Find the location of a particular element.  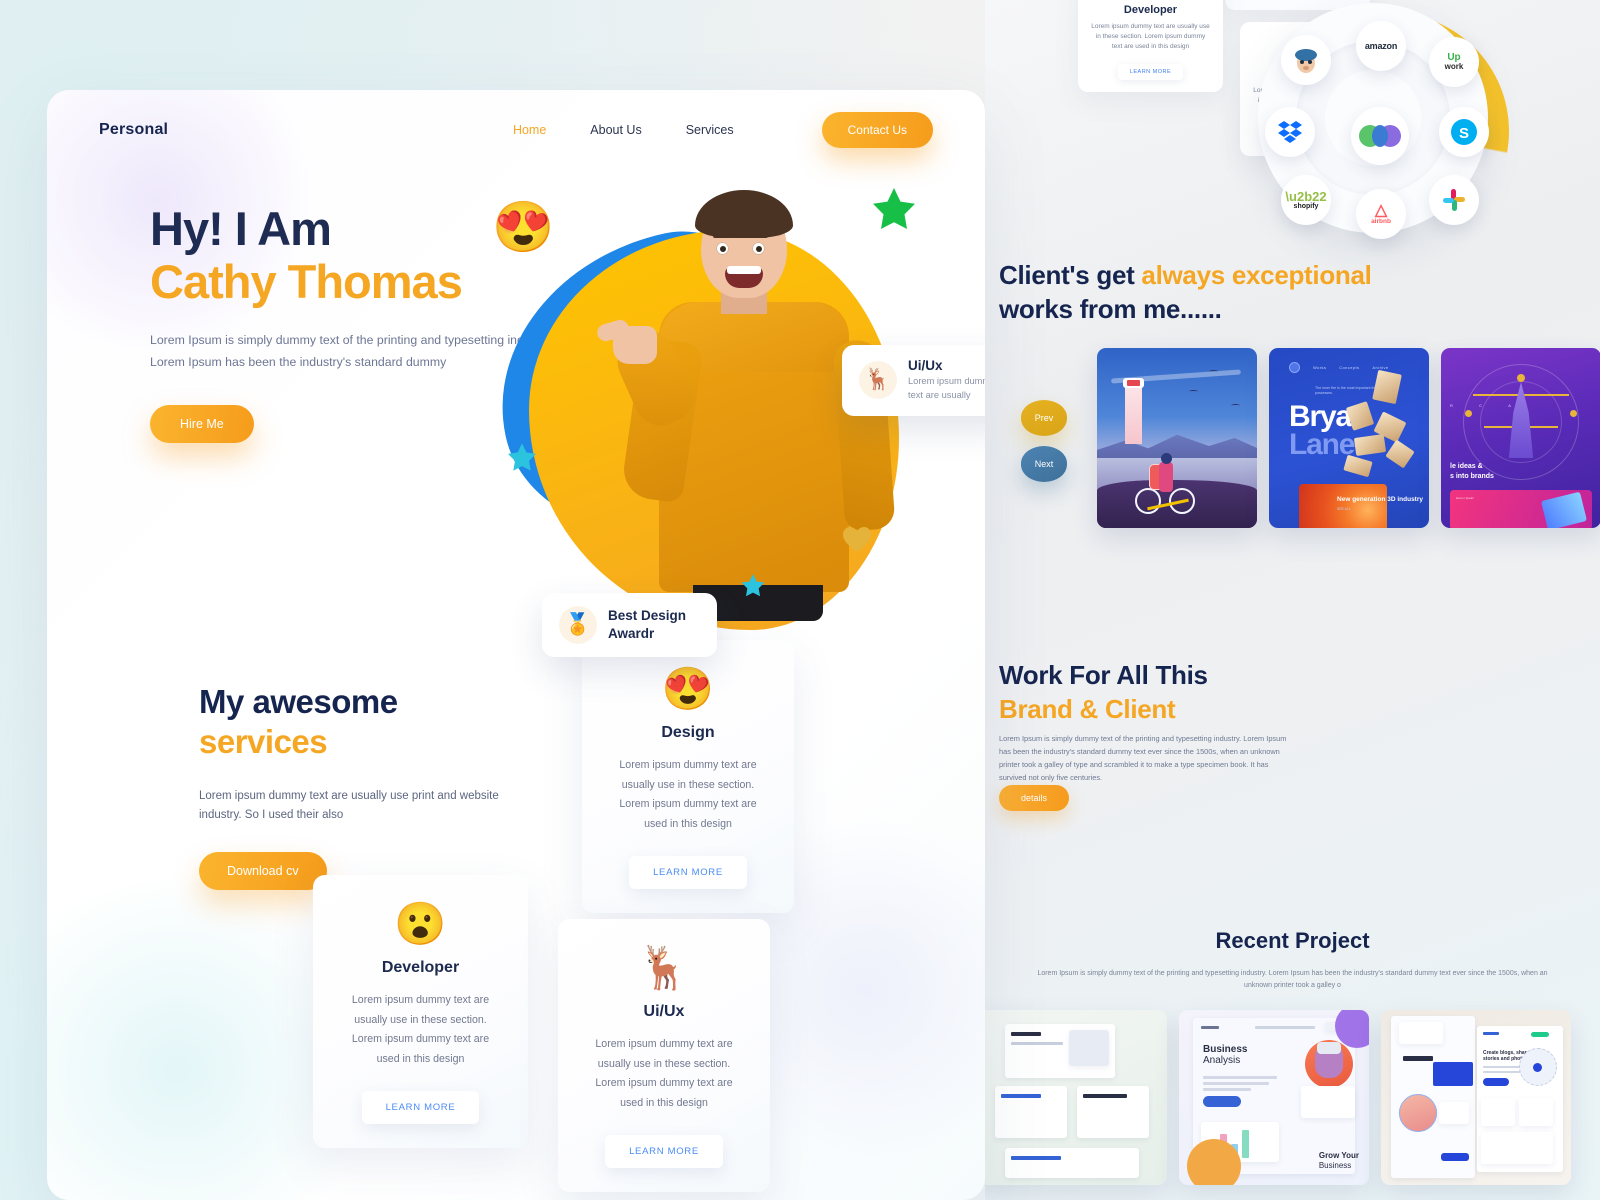

skype-logo: S is located at coordinates (1464, 132).